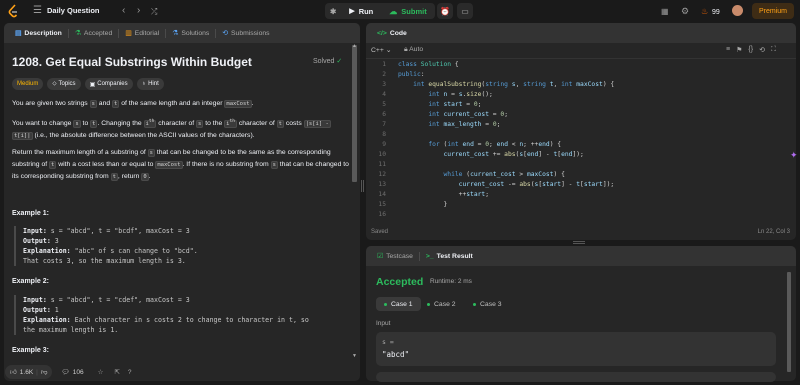 The height and width of the screenshot is (385, 800). I want to click on tab-solutions: ⚗ Solutions, so click(190, 33).